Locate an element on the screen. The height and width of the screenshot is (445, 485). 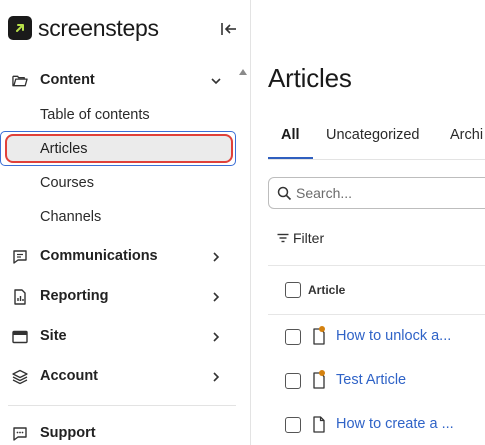
select-all-checkbox is located at coordinates (293, 290).